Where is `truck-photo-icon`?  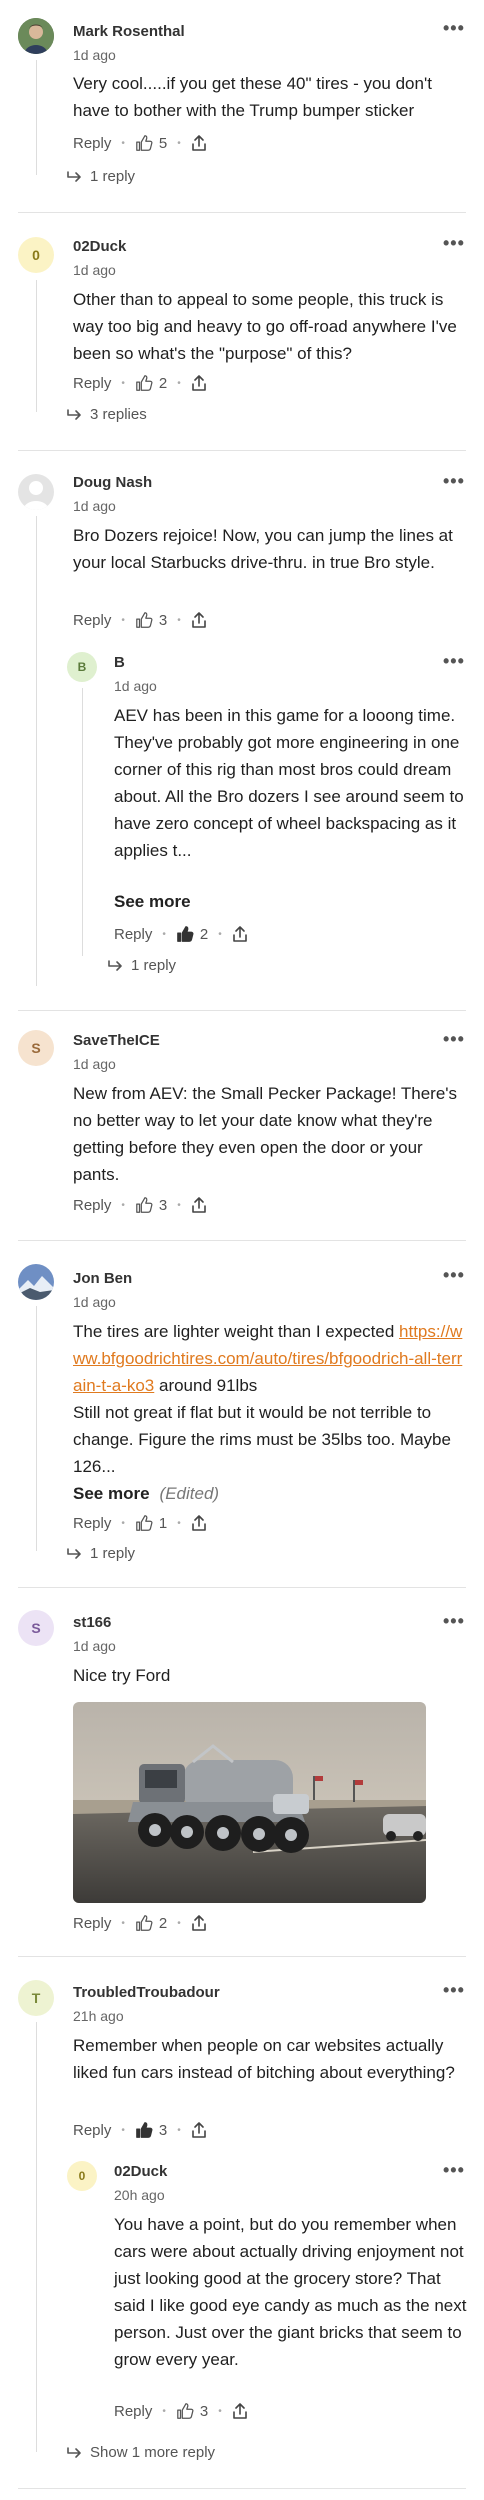
truck-photo-icon is located at coordinates (249, 1802).